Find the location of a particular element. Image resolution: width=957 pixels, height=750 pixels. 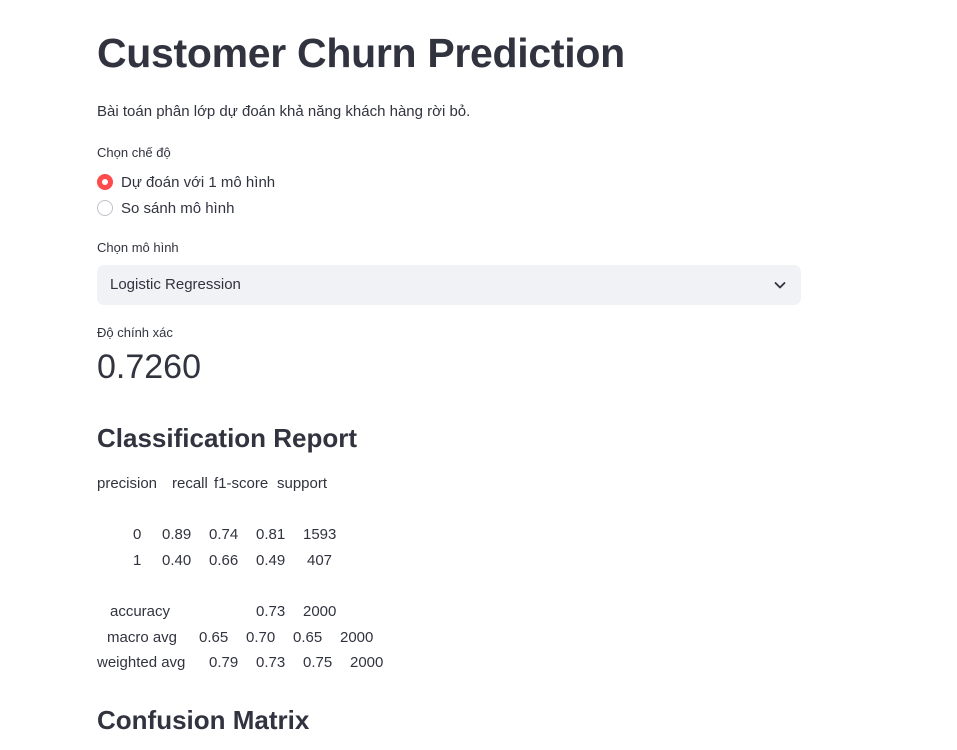

chevron-down-icon is located at coordinates (780, 285).